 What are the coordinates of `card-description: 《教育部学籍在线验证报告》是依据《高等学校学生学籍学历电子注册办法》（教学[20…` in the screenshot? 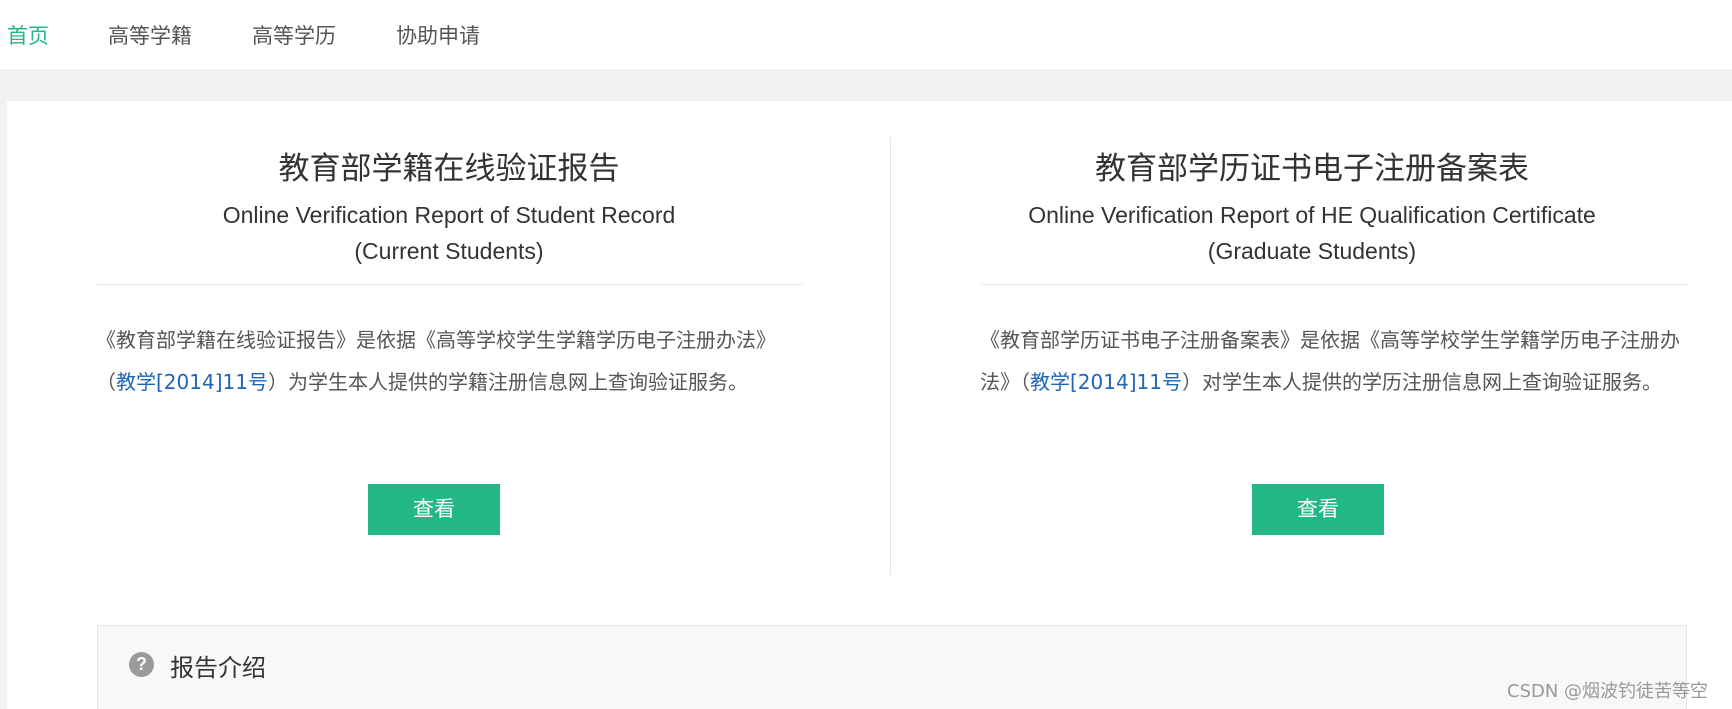 It's located at (438, 361).